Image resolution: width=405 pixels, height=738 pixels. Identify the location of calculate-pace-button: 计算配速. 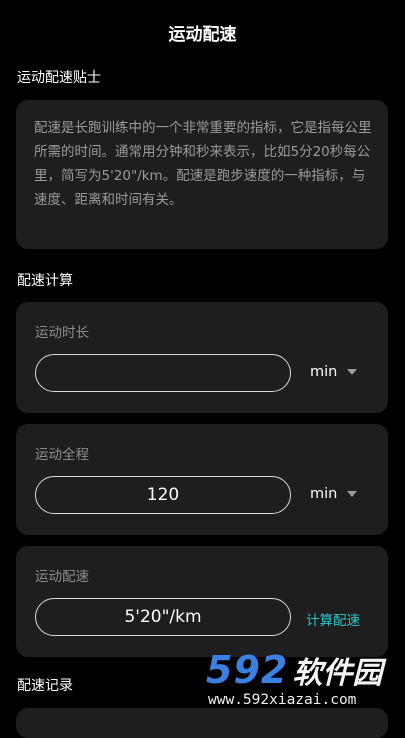
(333, 619).